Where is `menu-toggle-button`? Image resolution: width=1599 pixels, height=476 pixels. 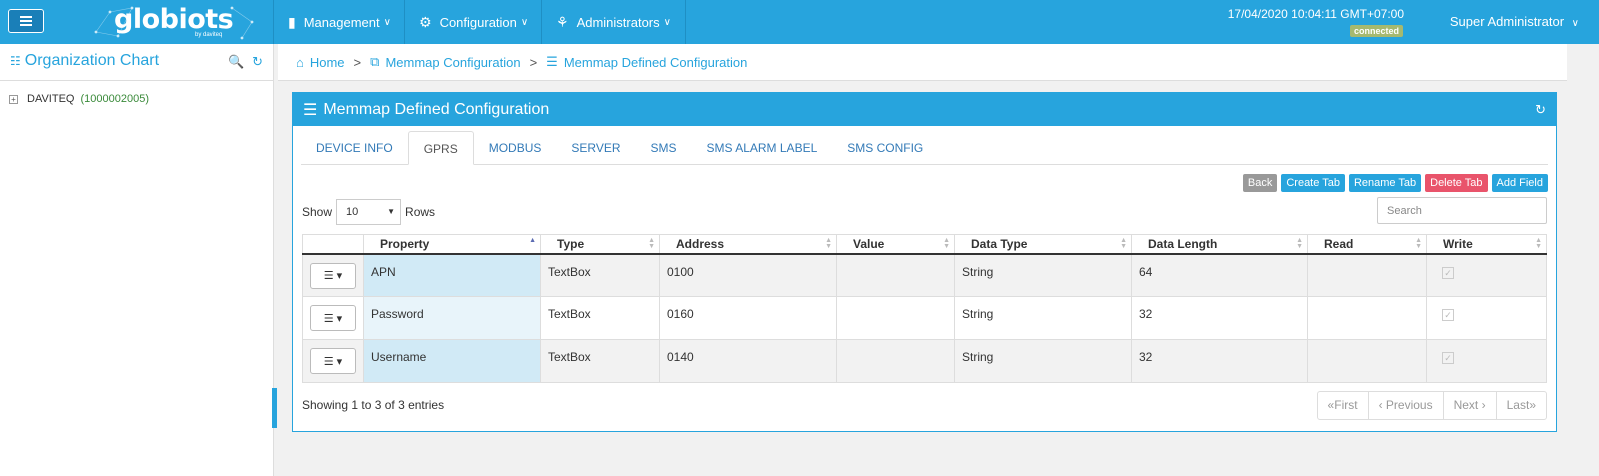 menu-toggle-button is located at coordinates (26, 21).